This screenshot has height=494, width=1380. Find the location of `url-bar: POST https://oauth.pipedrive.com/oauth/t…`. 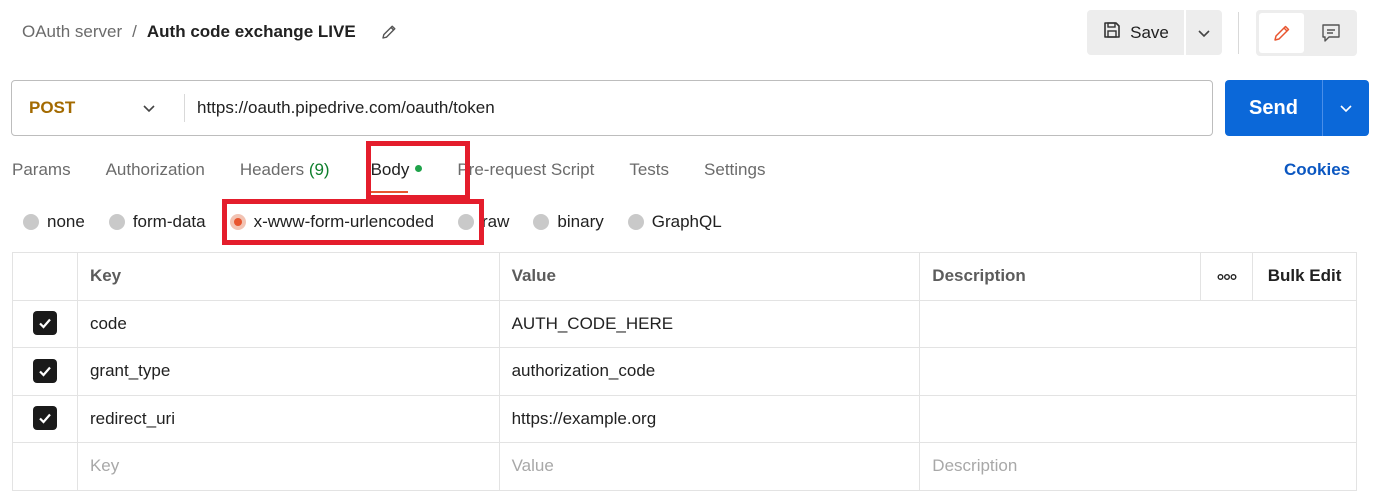

url-bar: POST https://oauth.pipedrive.com/oauth/t… is located at coordinates (612, 108).